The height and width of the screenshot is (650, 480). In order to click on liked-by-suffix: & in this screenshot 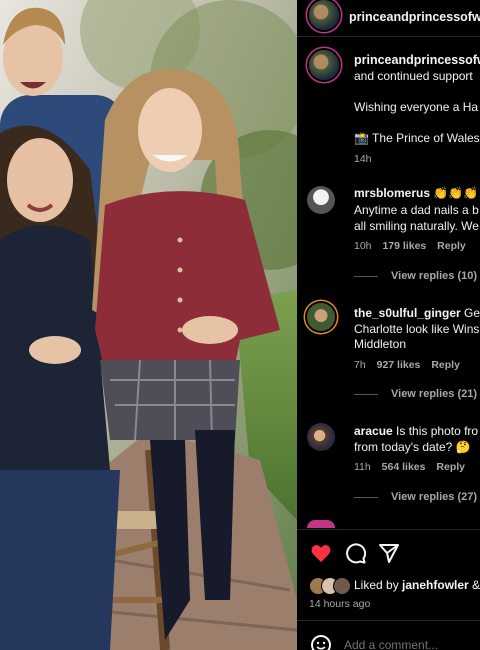, I will do `click(476, 585)`.